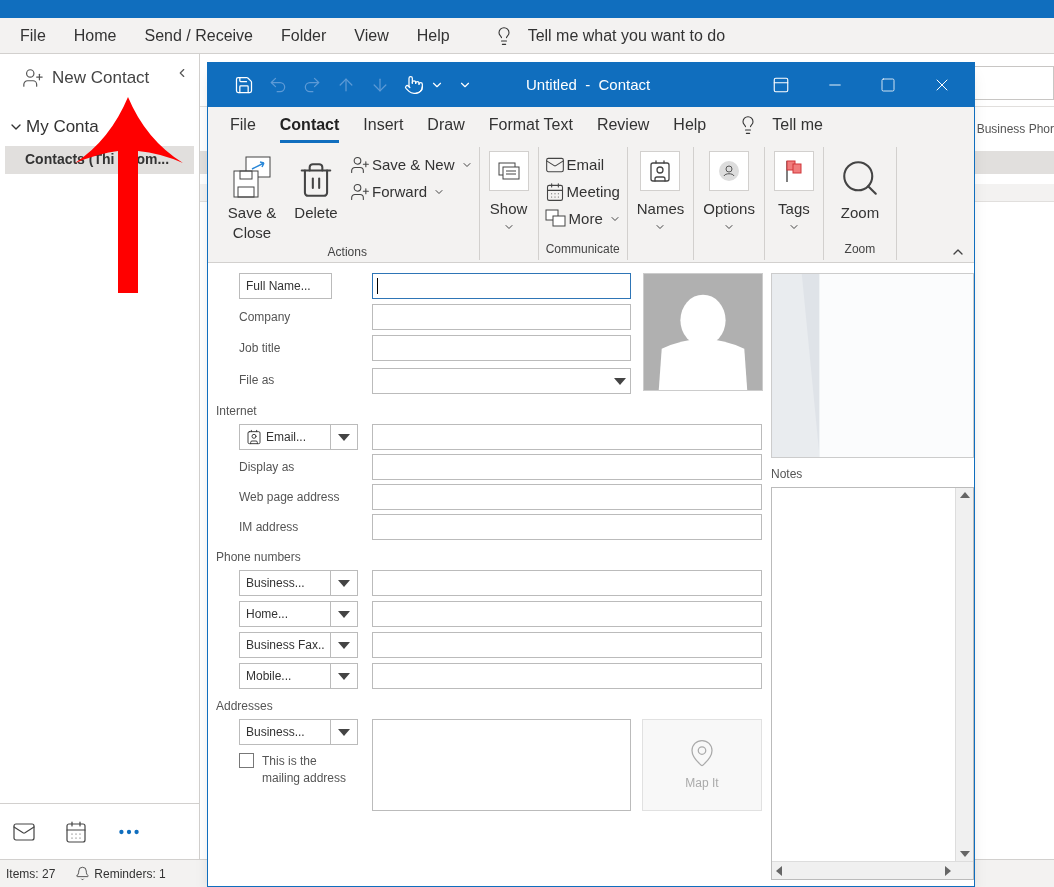 The image size is (1054, 887). Describe the element at coordinates (582, 165) in the screenshot. I see `ribbon-button: Email` at that location.